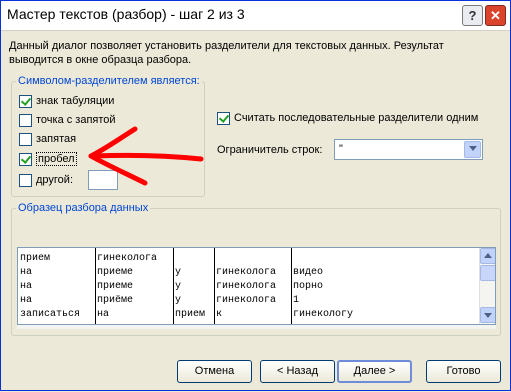  What do you see at coordinates (56, 159) in the screenshot?
I see `delimiter-space-label: пробел` at bounding box center [56, 159].